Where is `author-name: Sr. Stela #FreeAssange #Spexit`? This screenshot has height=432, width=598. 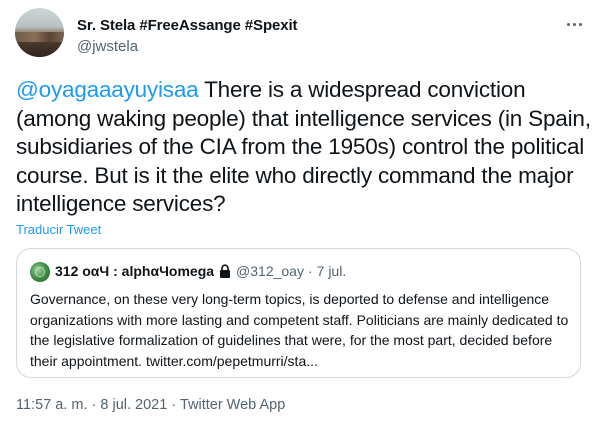 author-name: Sr. Stela #FreeAssange #Spexit is located at coordinates (187, 25).